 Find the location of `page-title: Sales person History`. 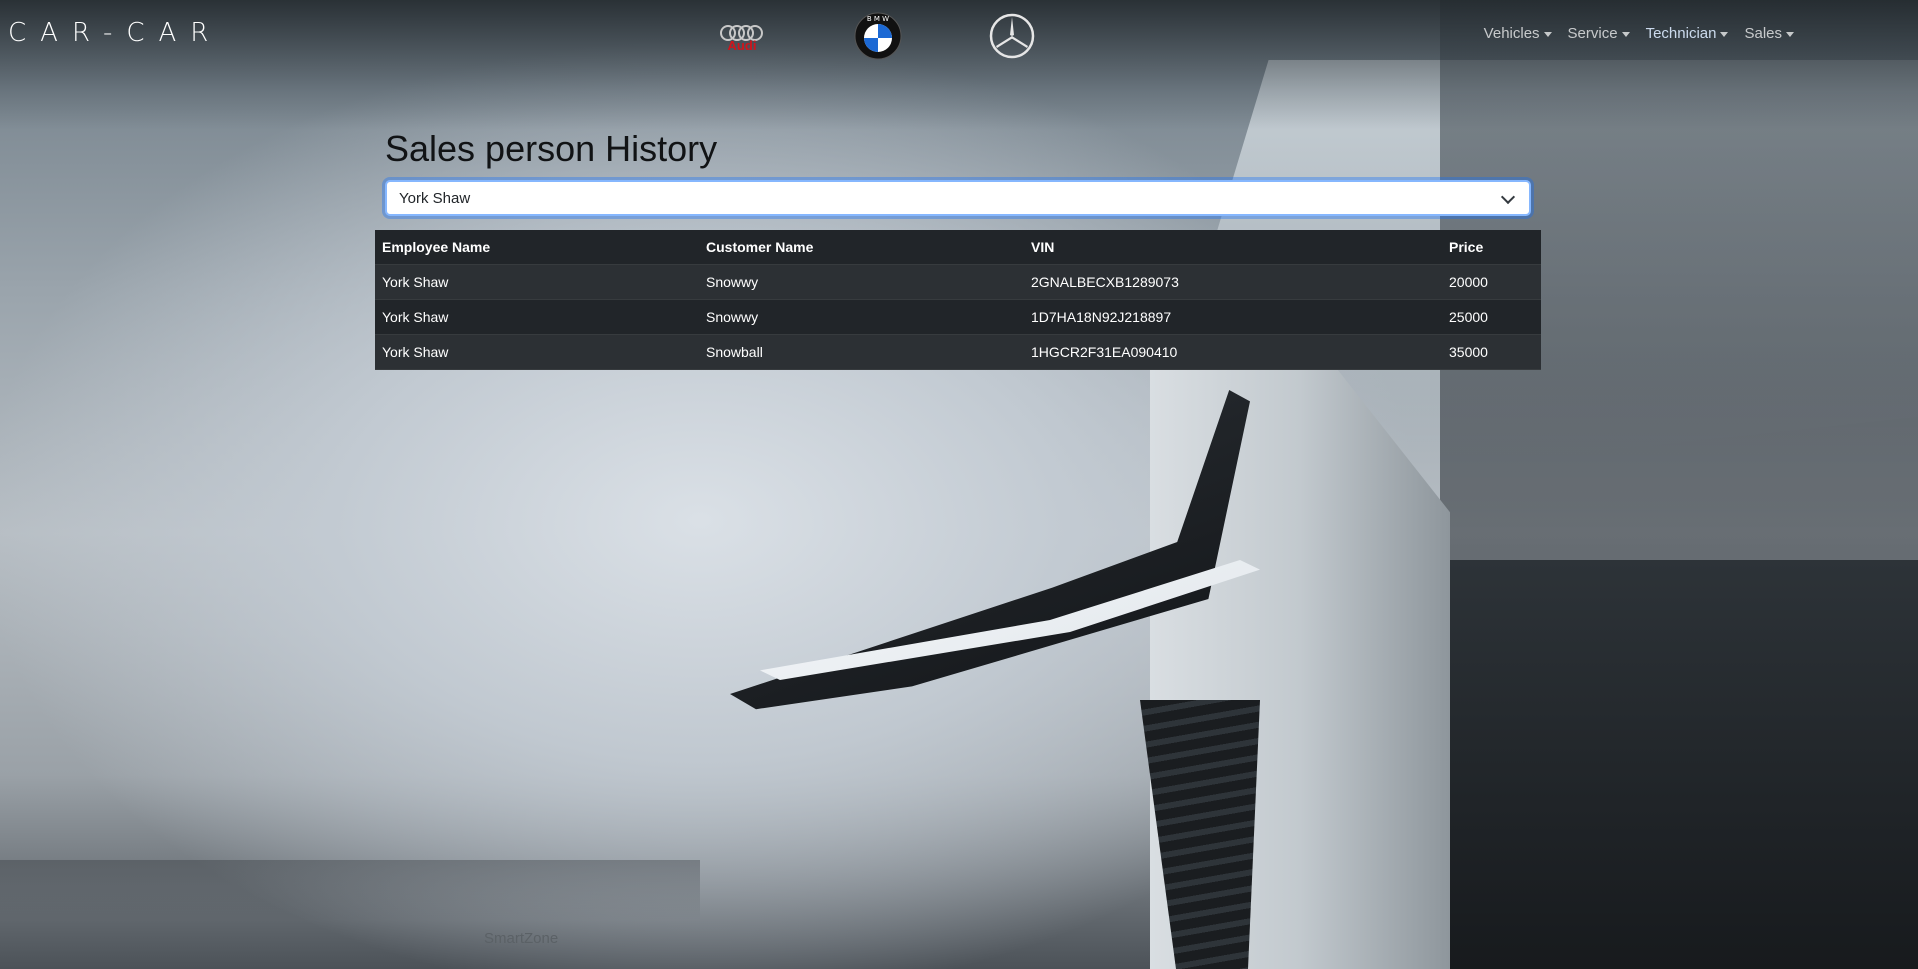

page-title: Sales person History is located at coordinates (551, 148).